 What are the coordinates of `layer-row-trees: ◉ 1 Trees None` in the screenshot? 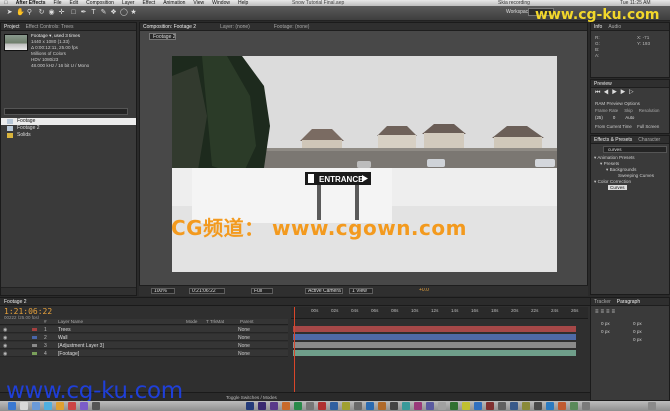 It's located at (144, 329).